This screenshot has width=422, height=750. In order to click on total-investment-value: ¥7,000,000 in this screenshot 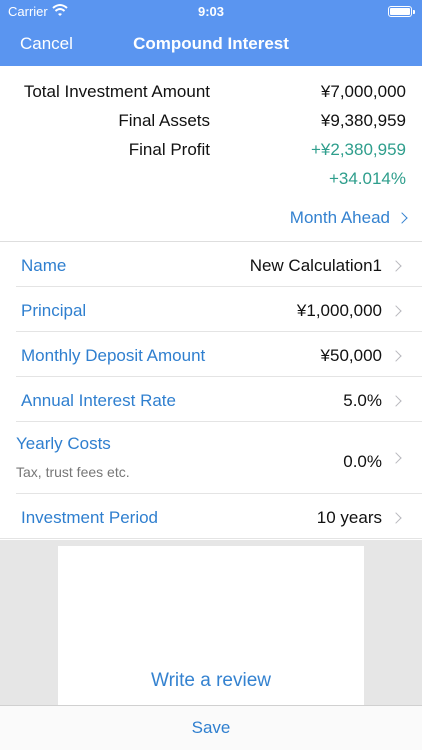, I will do `click(363, 91)`.